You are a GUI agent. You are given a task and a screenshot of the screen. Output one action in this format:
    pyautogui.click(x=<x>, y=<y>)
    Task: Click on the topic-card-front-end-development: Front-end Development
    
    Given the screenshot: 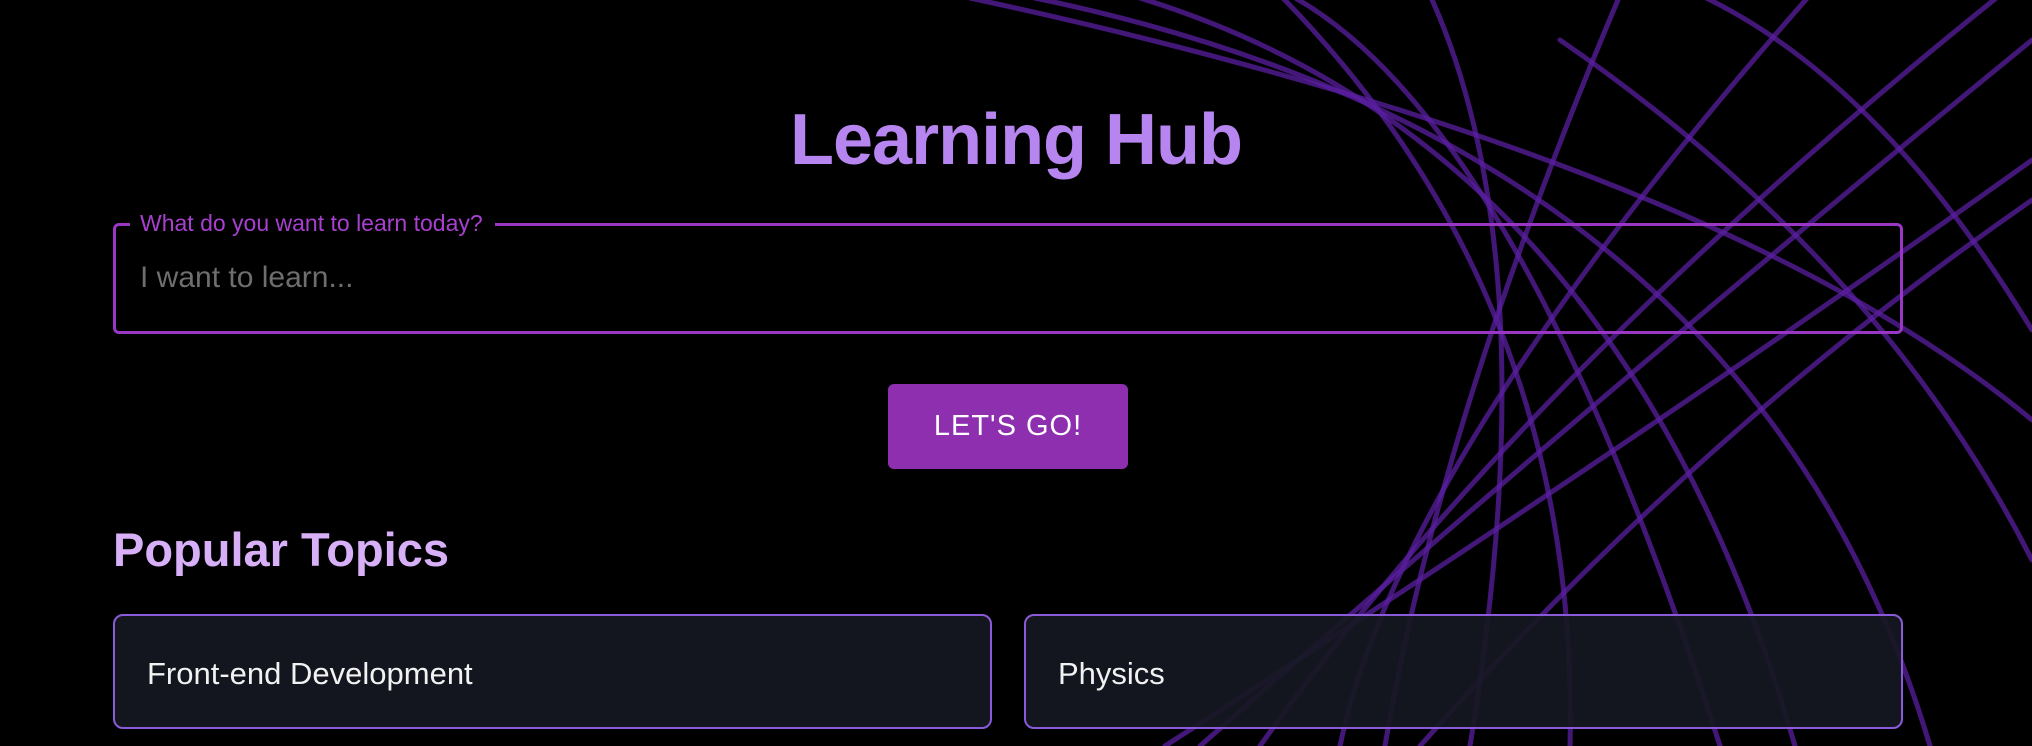 What is the action you would take?
    pyautogui.click(x=552, y=671)
    